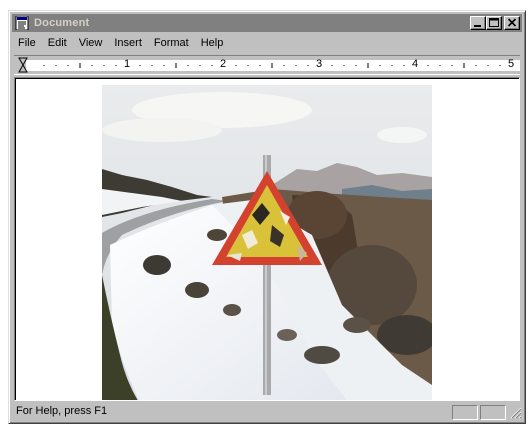 This screenshot has width=532, height=430. What do you see at coordinates (62, 23) in the screenshot?
I see `window-title: Document` at bounding box center [62, 23].